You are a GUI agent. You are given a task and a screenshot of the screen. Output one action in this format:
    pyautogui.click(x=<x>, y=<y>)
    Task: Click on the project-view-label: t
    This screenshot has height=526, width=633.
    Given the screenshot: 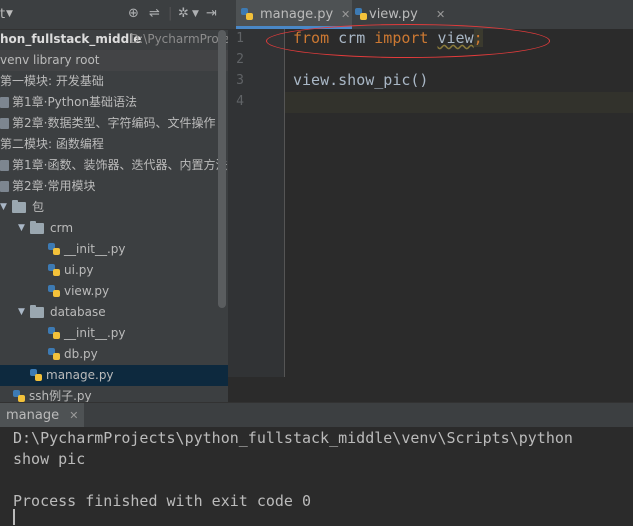 What is the action you would take?
    pyautogui.click(x=2, y=14)
    